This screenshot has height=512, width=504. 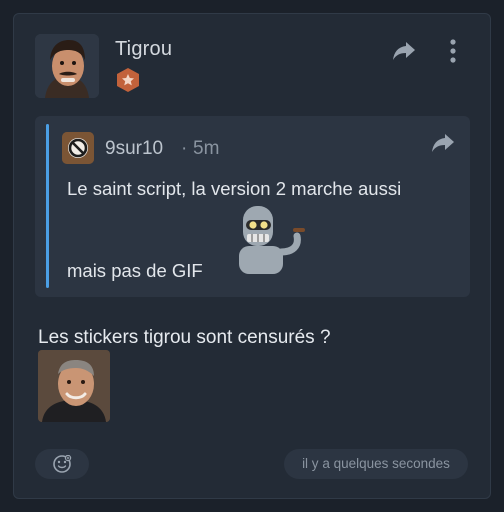 What do you see at coordinates (453, 51) in the screenshot?
I see `more-options-icon` at bounding box center [453, 51].